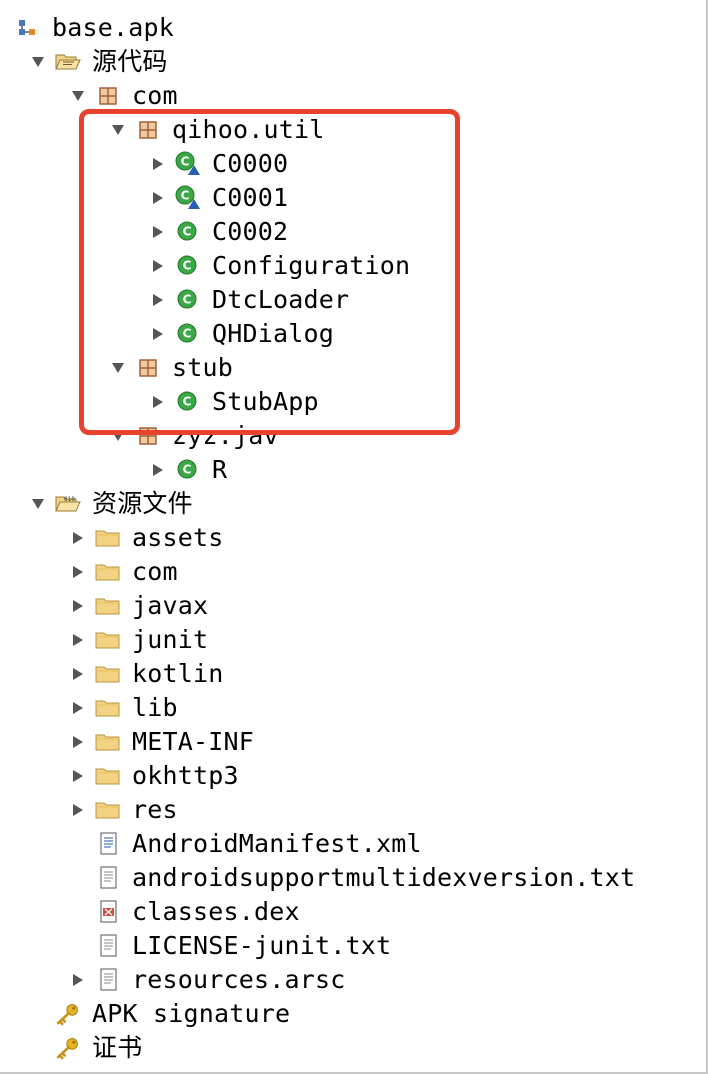 The height and width of the screenshot is (1074, 708). I want to click on tree-item-javax: javax, so click(353, 606).